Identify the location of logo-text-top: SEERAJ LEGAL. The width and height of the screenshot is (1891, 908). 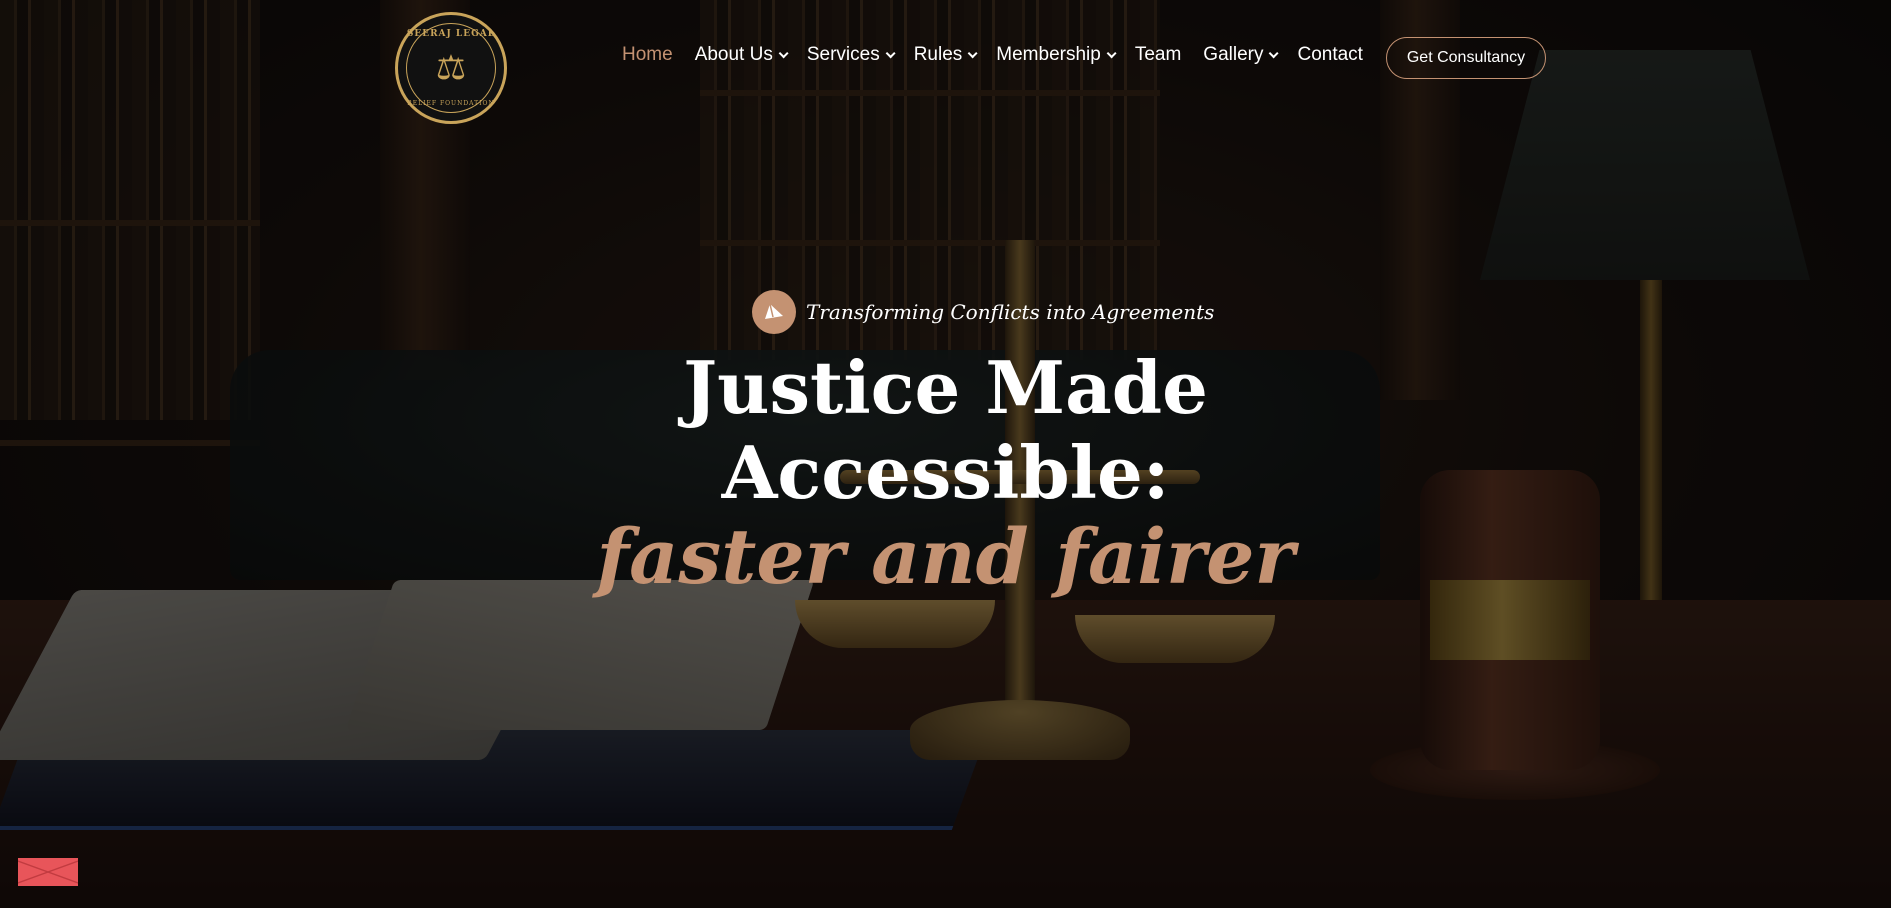
(451, 34).